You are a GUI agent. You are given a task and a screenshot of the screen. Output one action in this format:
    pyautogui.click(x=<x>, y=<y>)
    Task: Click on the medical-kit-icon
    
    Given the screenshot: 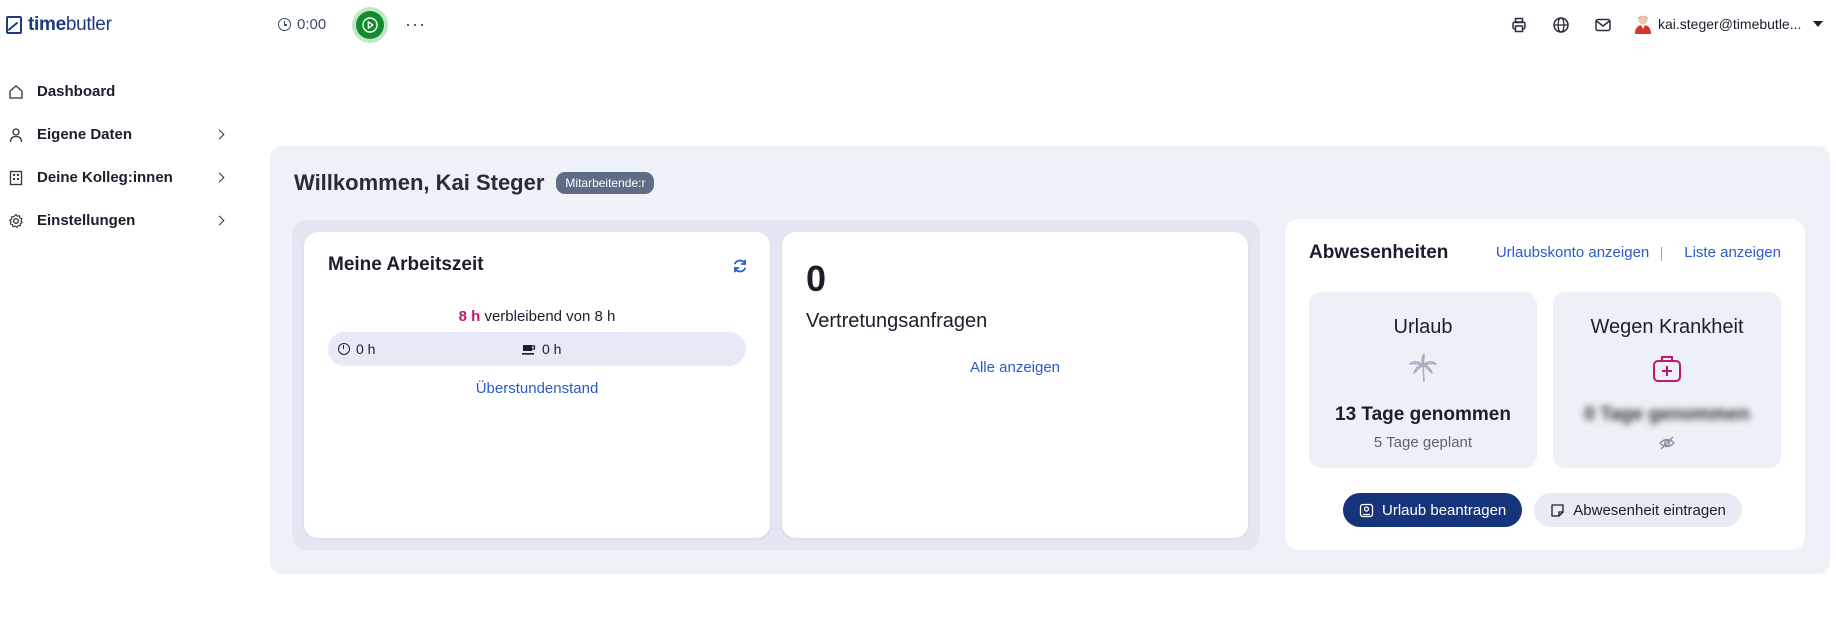 What is the action you would take?
    pyautogui.click(x=1667, y=369)
    